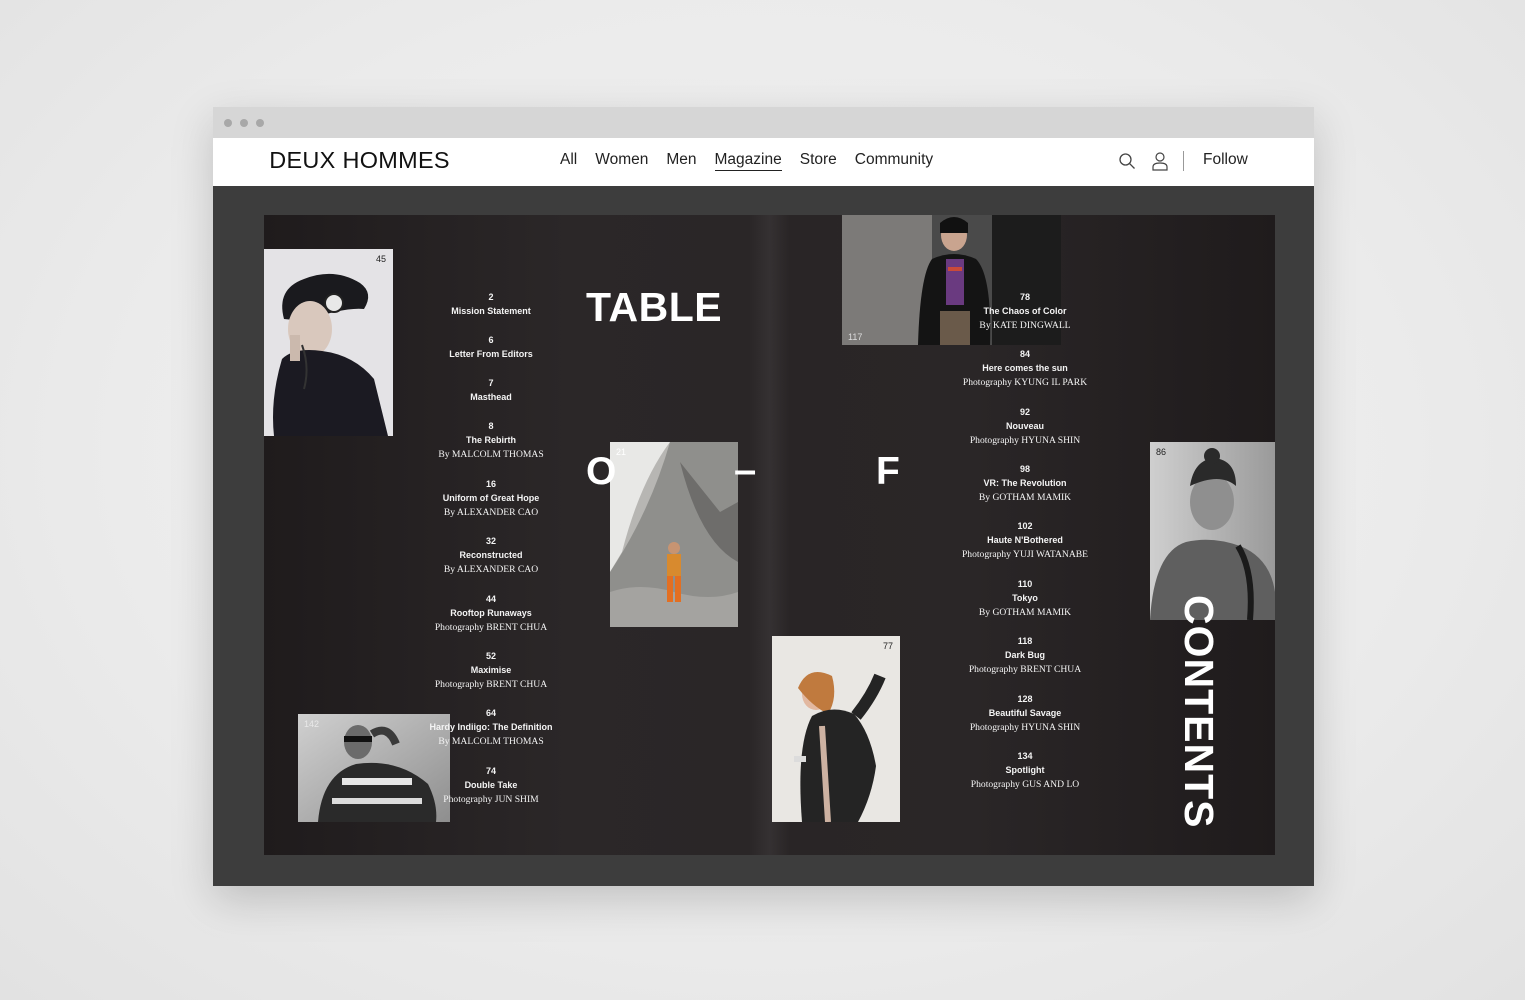 Image resolution: width=1525 pixels, height=1000 pixels. I want to click on photo-page-45: 45, so click(328, 342).